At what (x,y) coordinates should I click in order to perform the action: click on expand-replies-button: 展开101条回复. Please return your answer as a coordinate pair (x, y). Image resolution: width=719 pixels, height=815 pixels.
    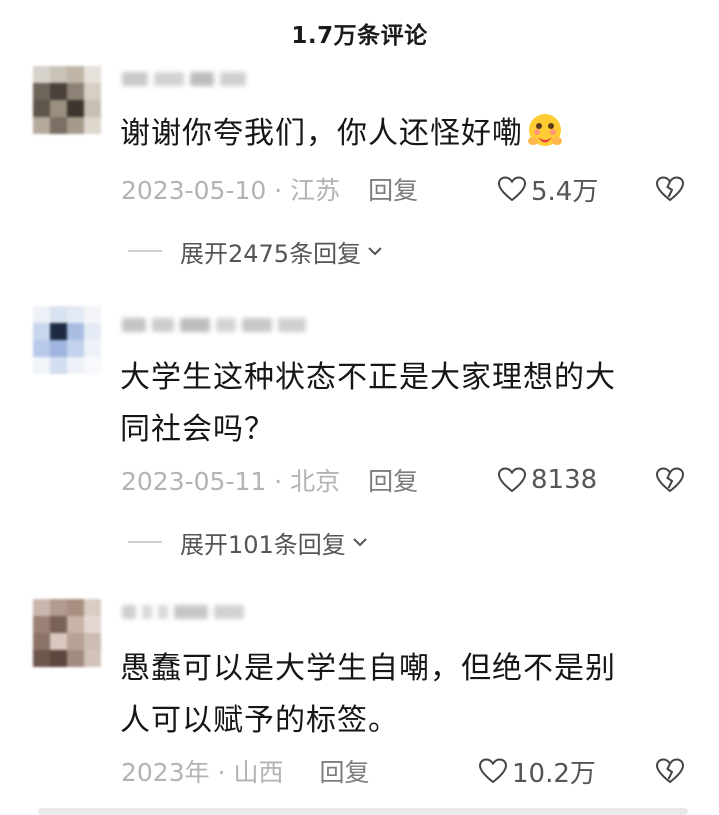
    Looking at the image, I should click on (248, 542).